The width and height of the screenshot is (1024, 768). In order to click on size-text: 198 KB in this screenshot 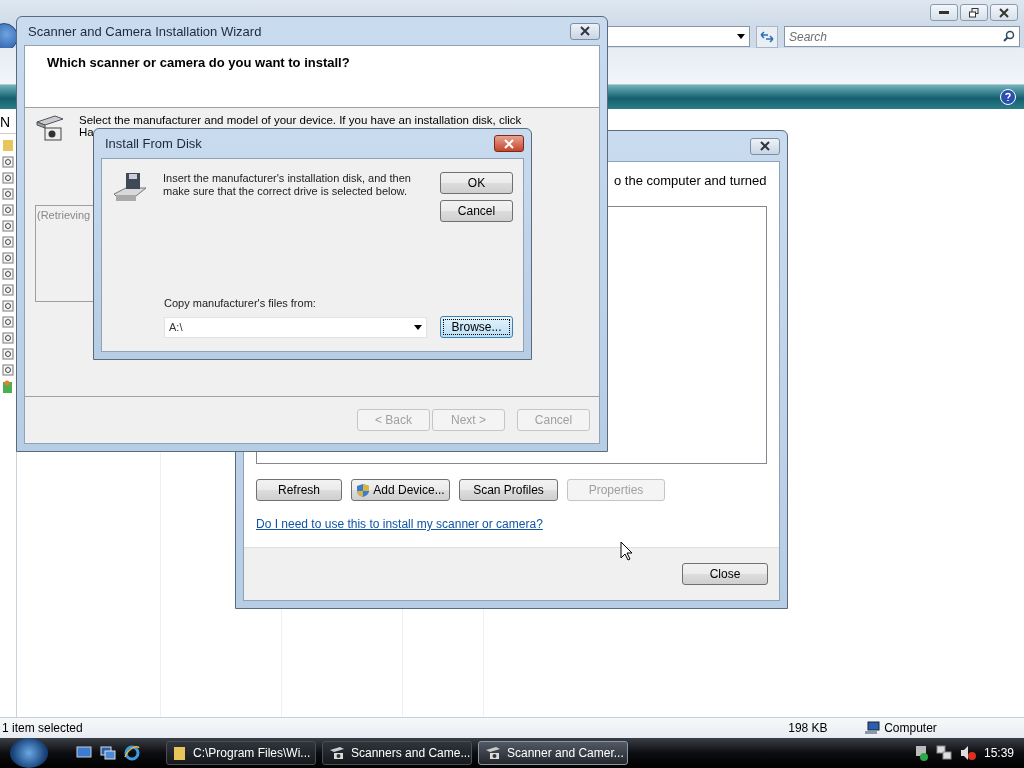, I will do `click(808, 728)`.